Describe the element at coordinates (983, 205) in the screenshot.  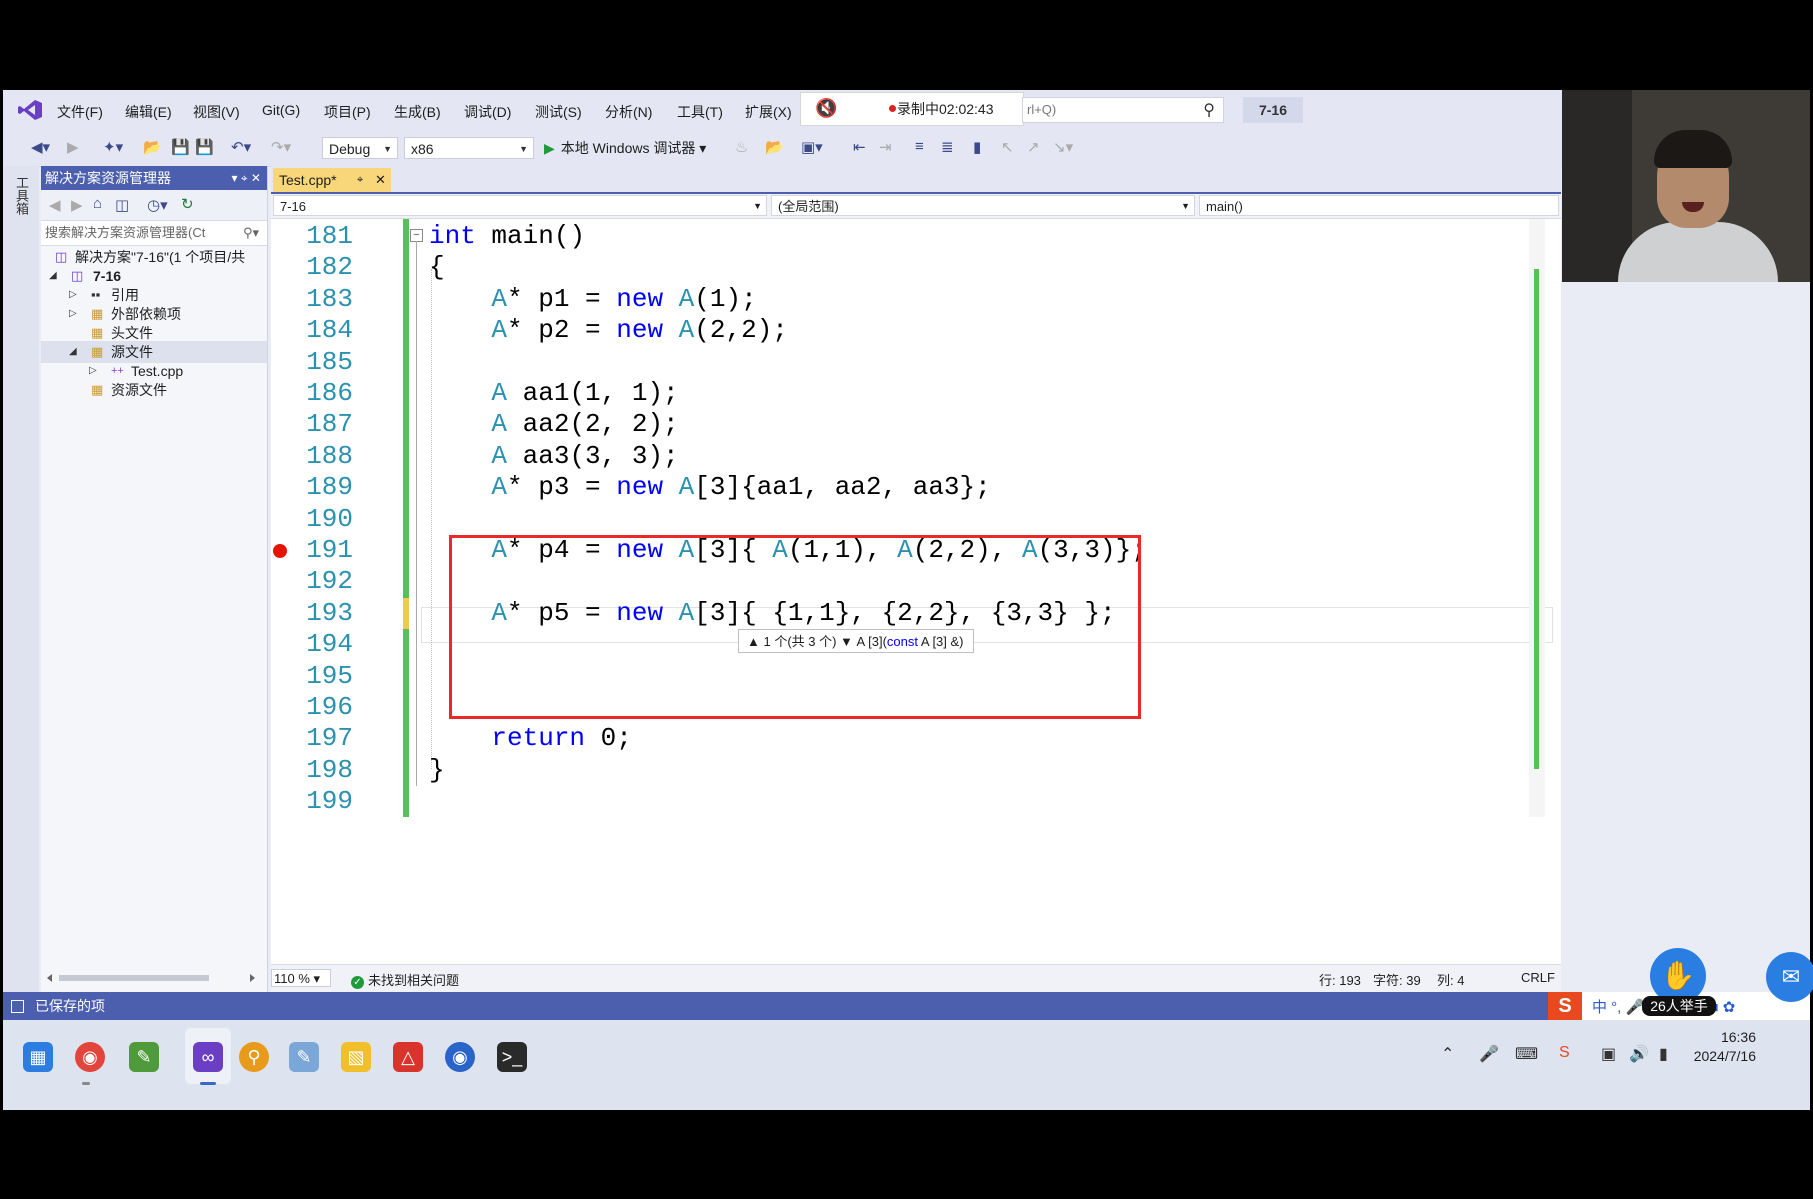
I see `scope-nav-select: (全局范围) ▼` at that location.